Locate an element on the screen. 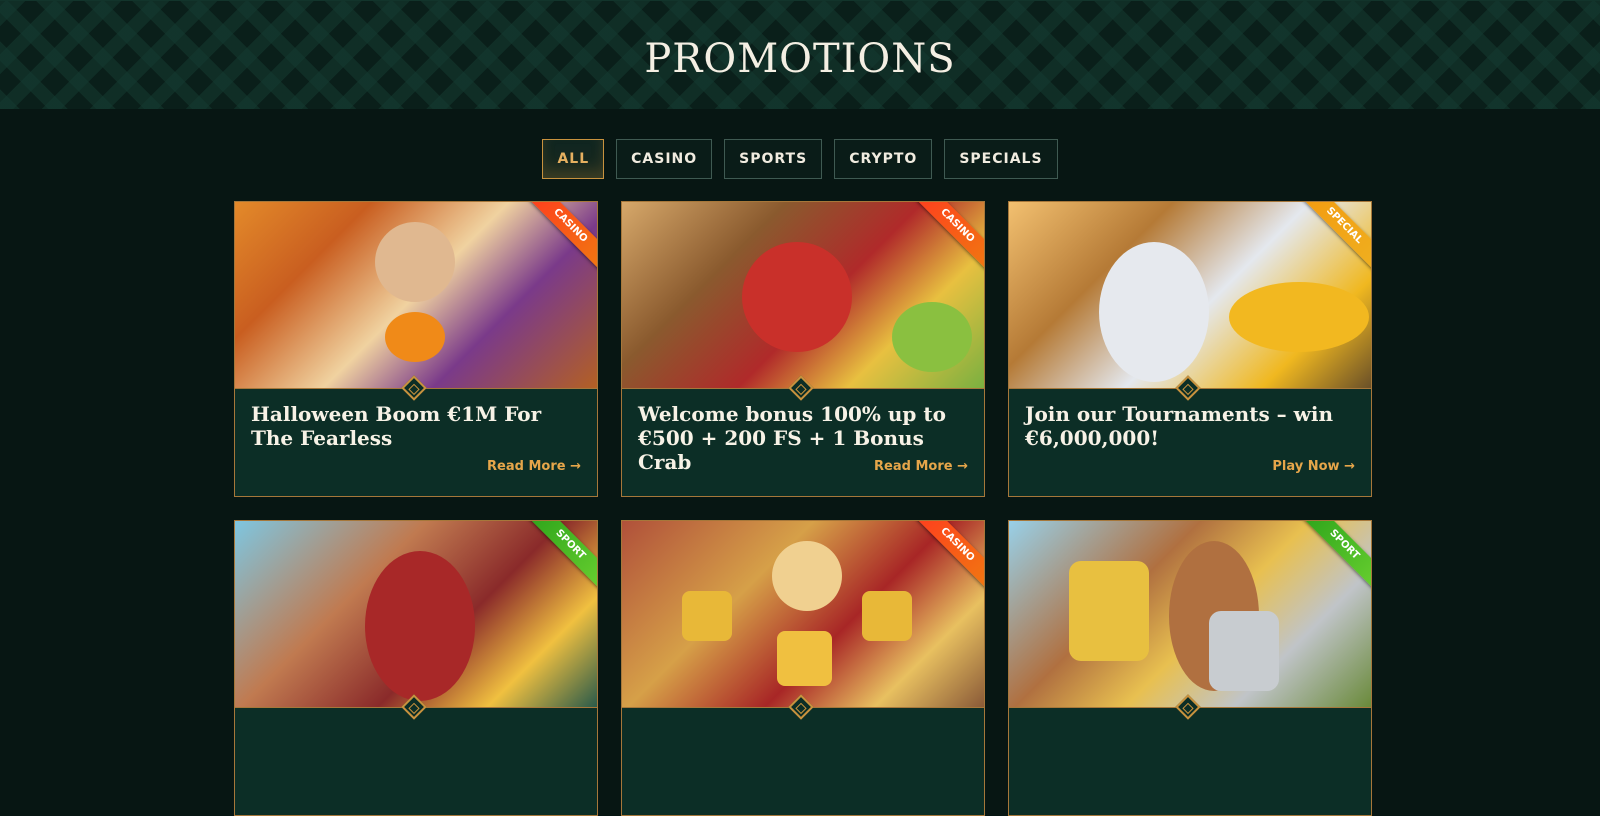 The height and width of the screenshot is (816, 1600). promo-card-sport-2: SPORT is located at coordinates (1190, 668).